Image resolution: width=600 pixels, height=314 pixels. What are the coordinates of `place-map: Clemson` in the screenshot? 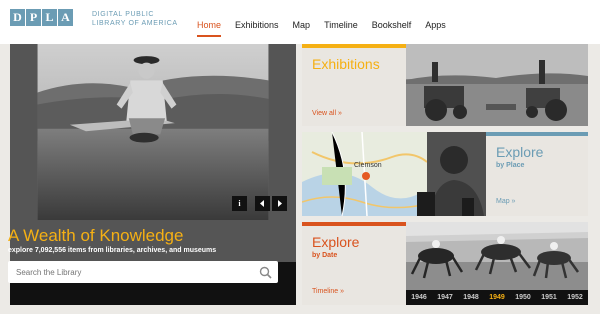 It's located at (394, 174).